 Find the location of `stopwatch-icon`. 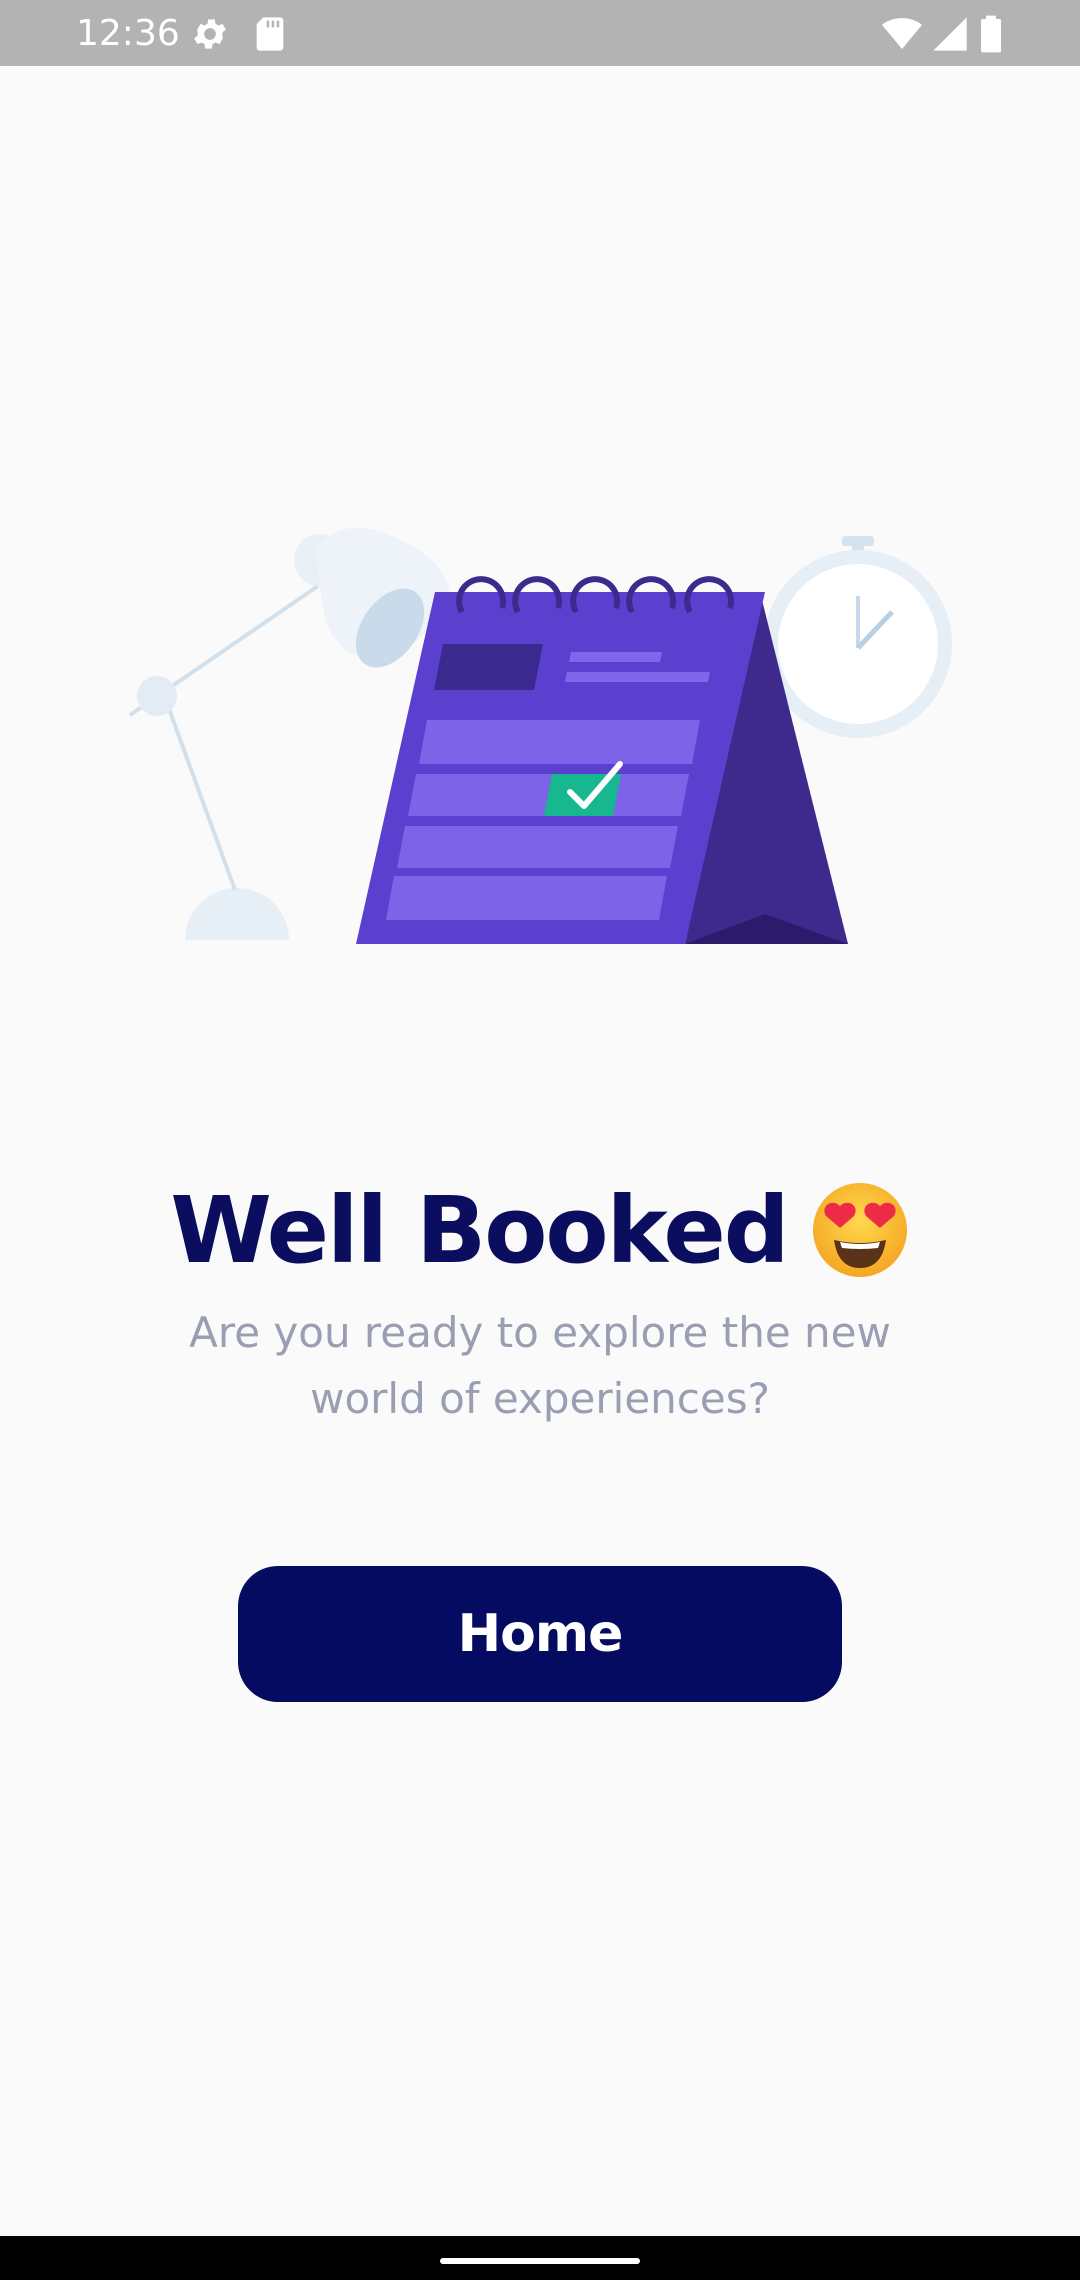

stopwatch-icon is located at coordinates (858, 637).